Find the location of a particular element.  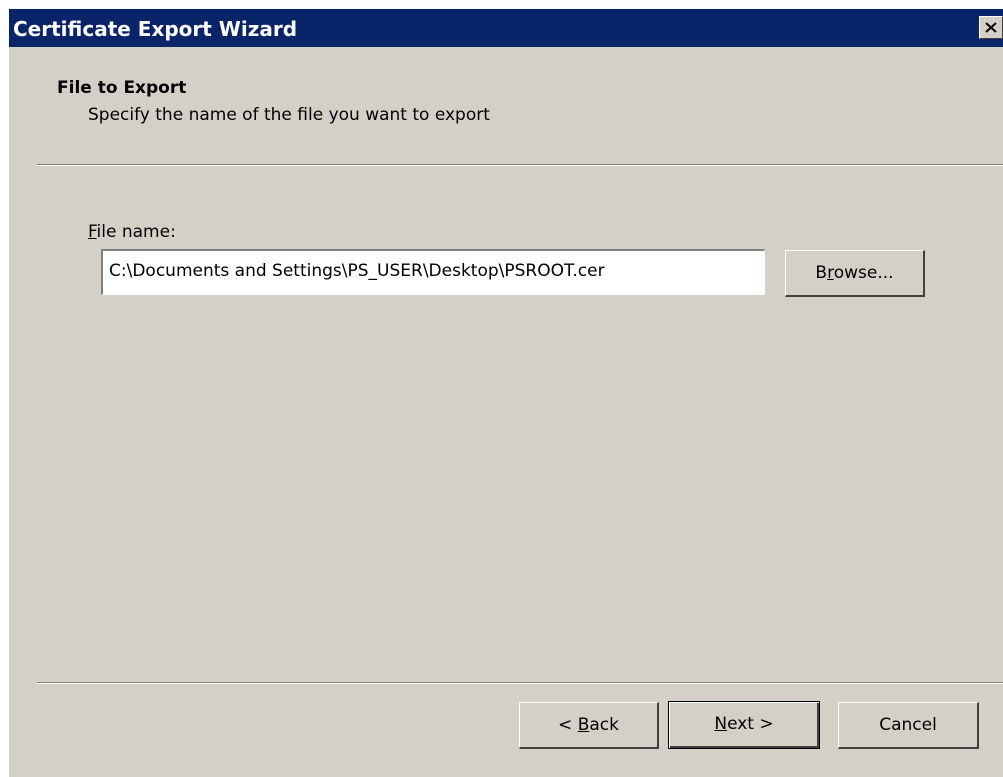

next-button-post: ext > is located at coordinates (750, 724).